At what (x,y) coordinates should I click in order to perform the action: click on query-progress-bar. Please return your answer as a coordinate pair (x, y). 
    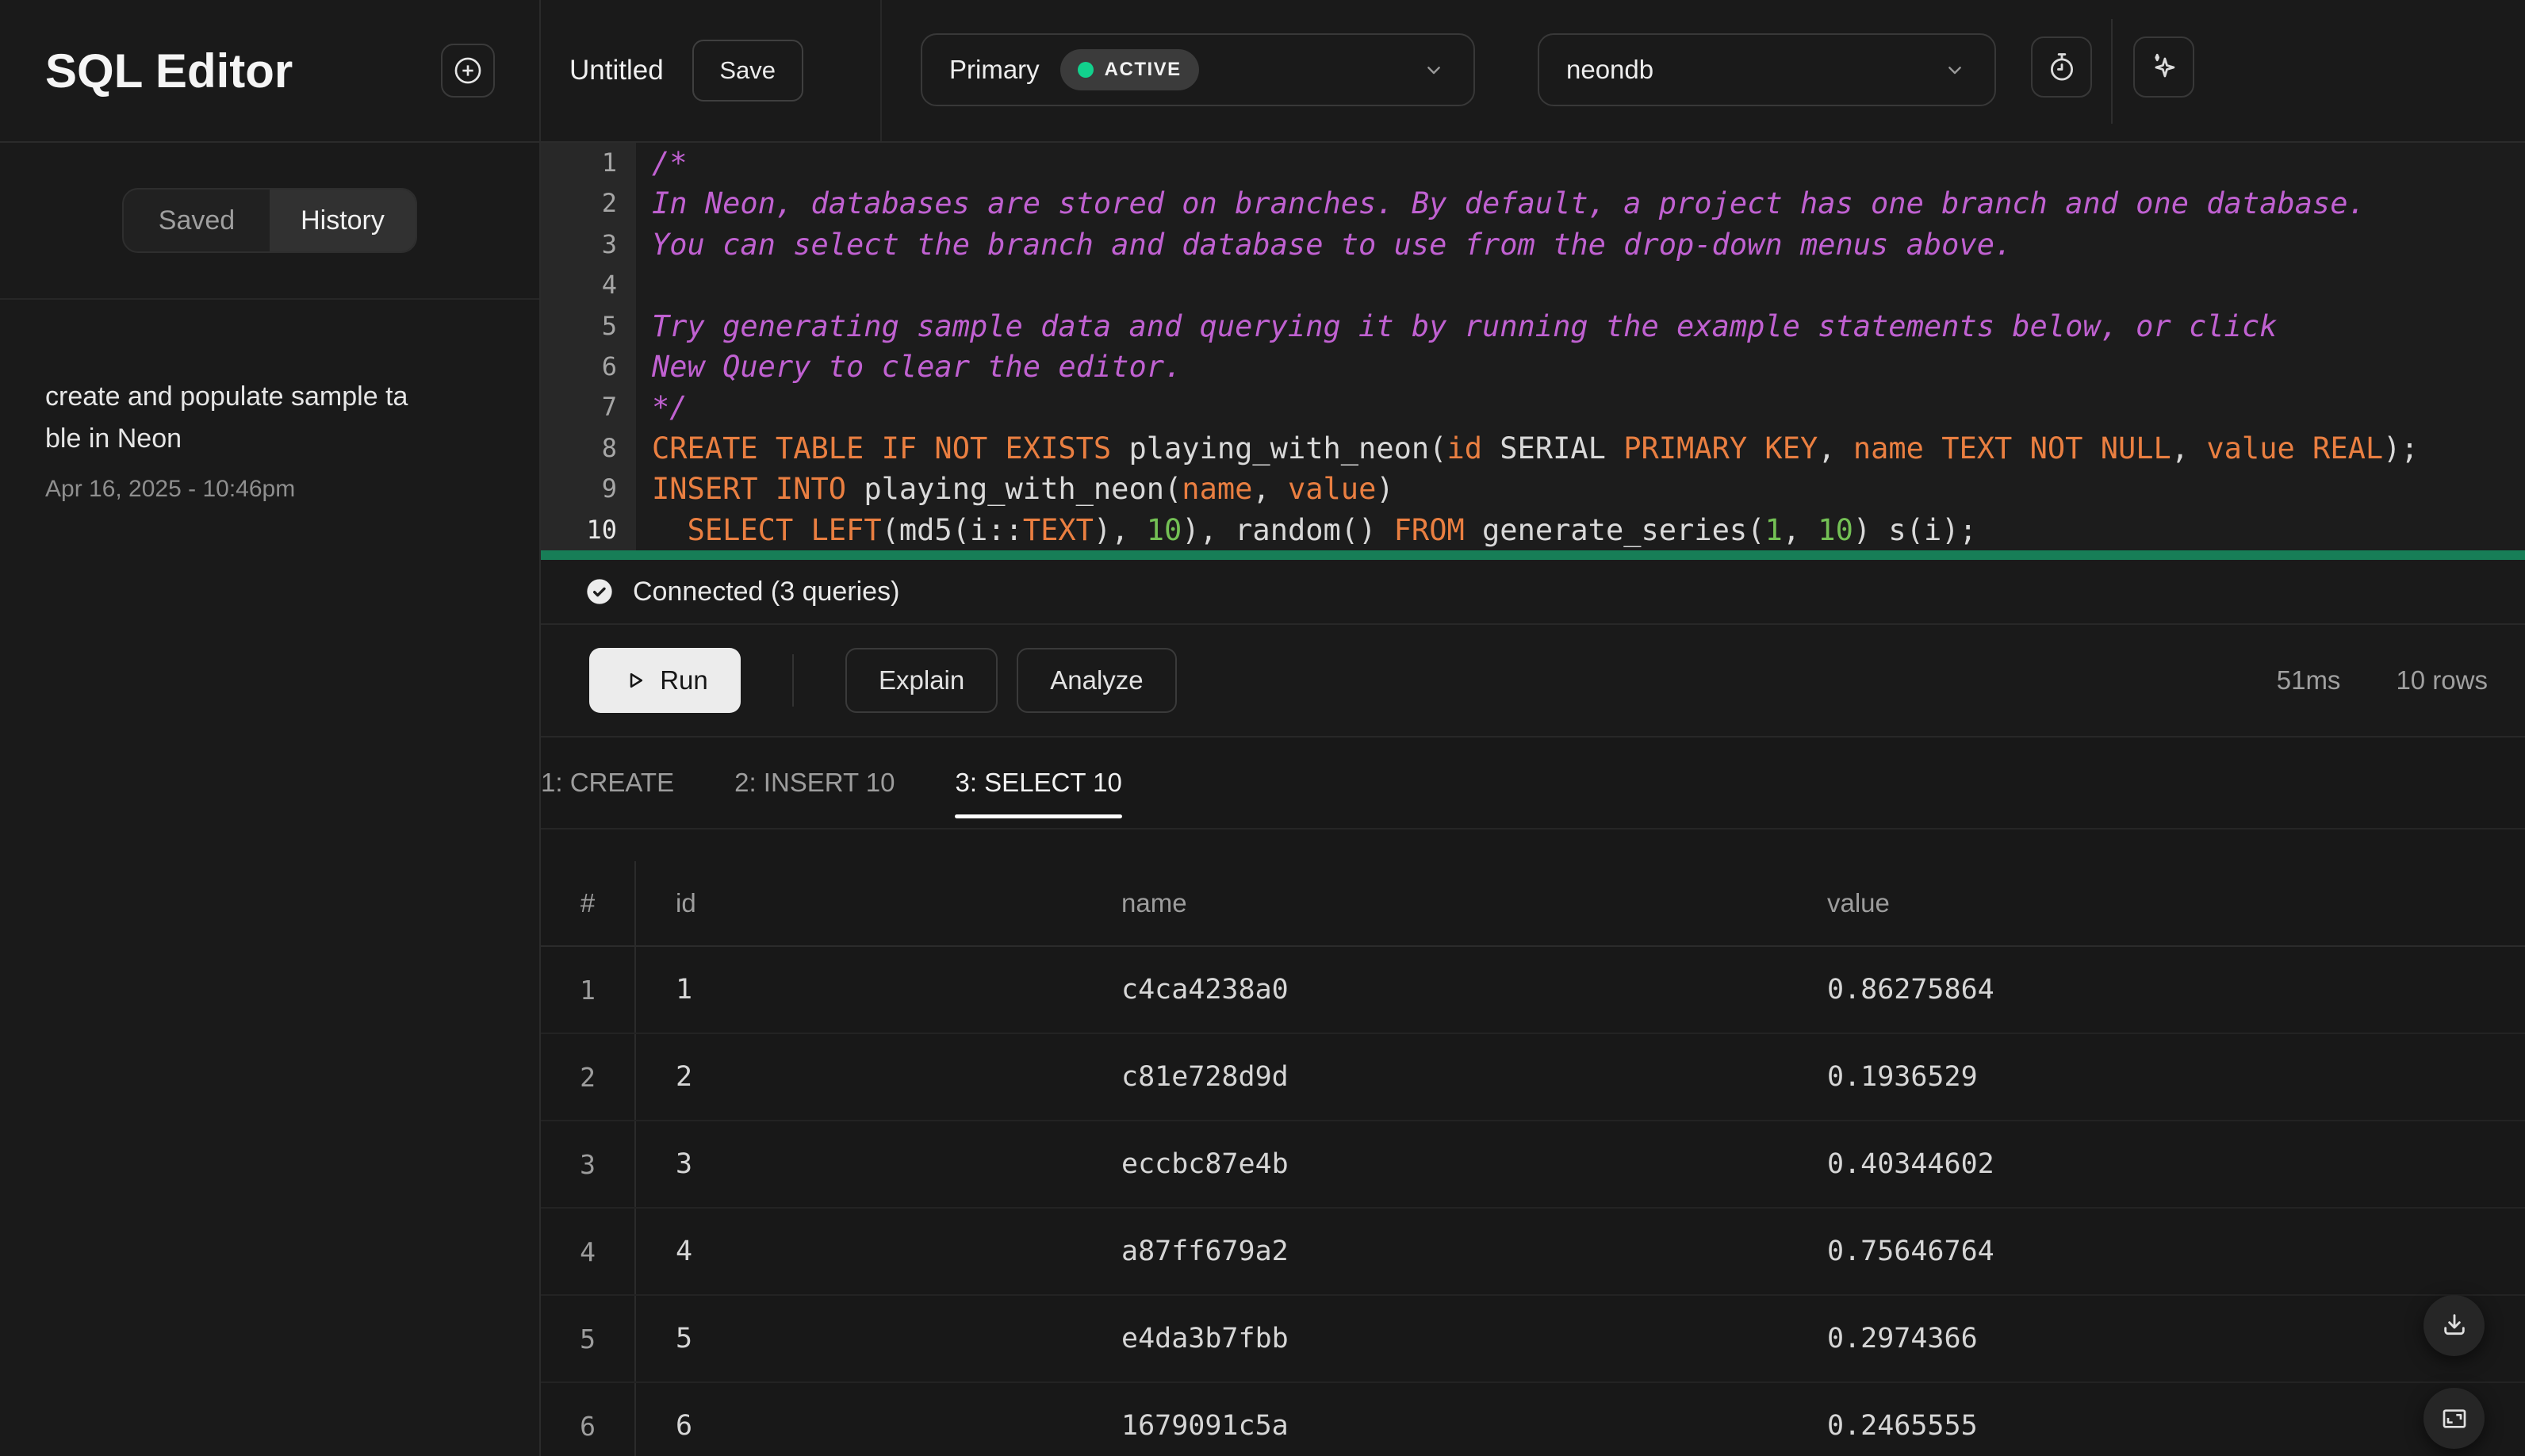
    Looking at the image, I should click on (1533, 555).